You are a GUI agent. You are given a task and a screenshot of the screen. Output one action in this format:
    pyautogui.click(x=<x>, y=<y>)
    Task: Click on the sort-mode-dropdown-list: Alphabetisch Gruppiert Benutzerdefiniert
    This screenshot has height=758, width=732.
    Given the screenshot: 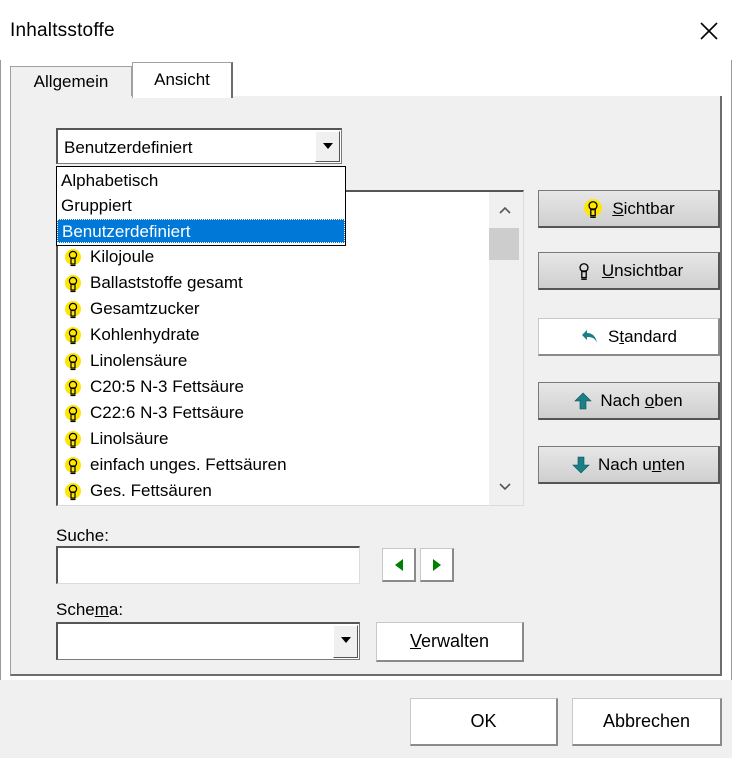 What is the action you would take?
    pyautogui.click(x=201, y=206)
    